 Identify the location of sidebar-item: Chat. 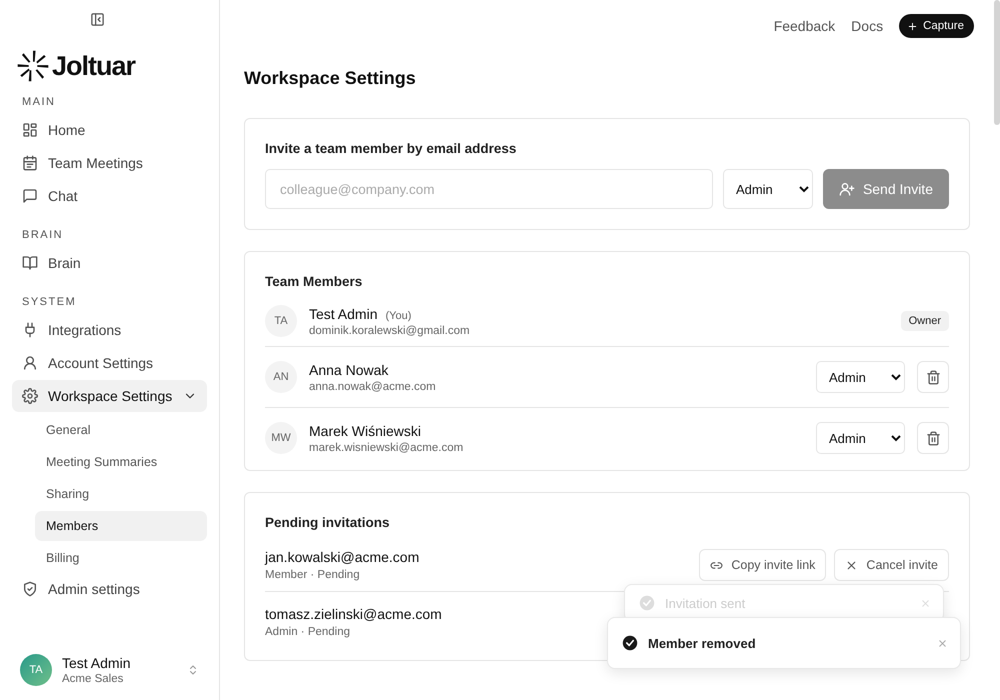
(109, 196).